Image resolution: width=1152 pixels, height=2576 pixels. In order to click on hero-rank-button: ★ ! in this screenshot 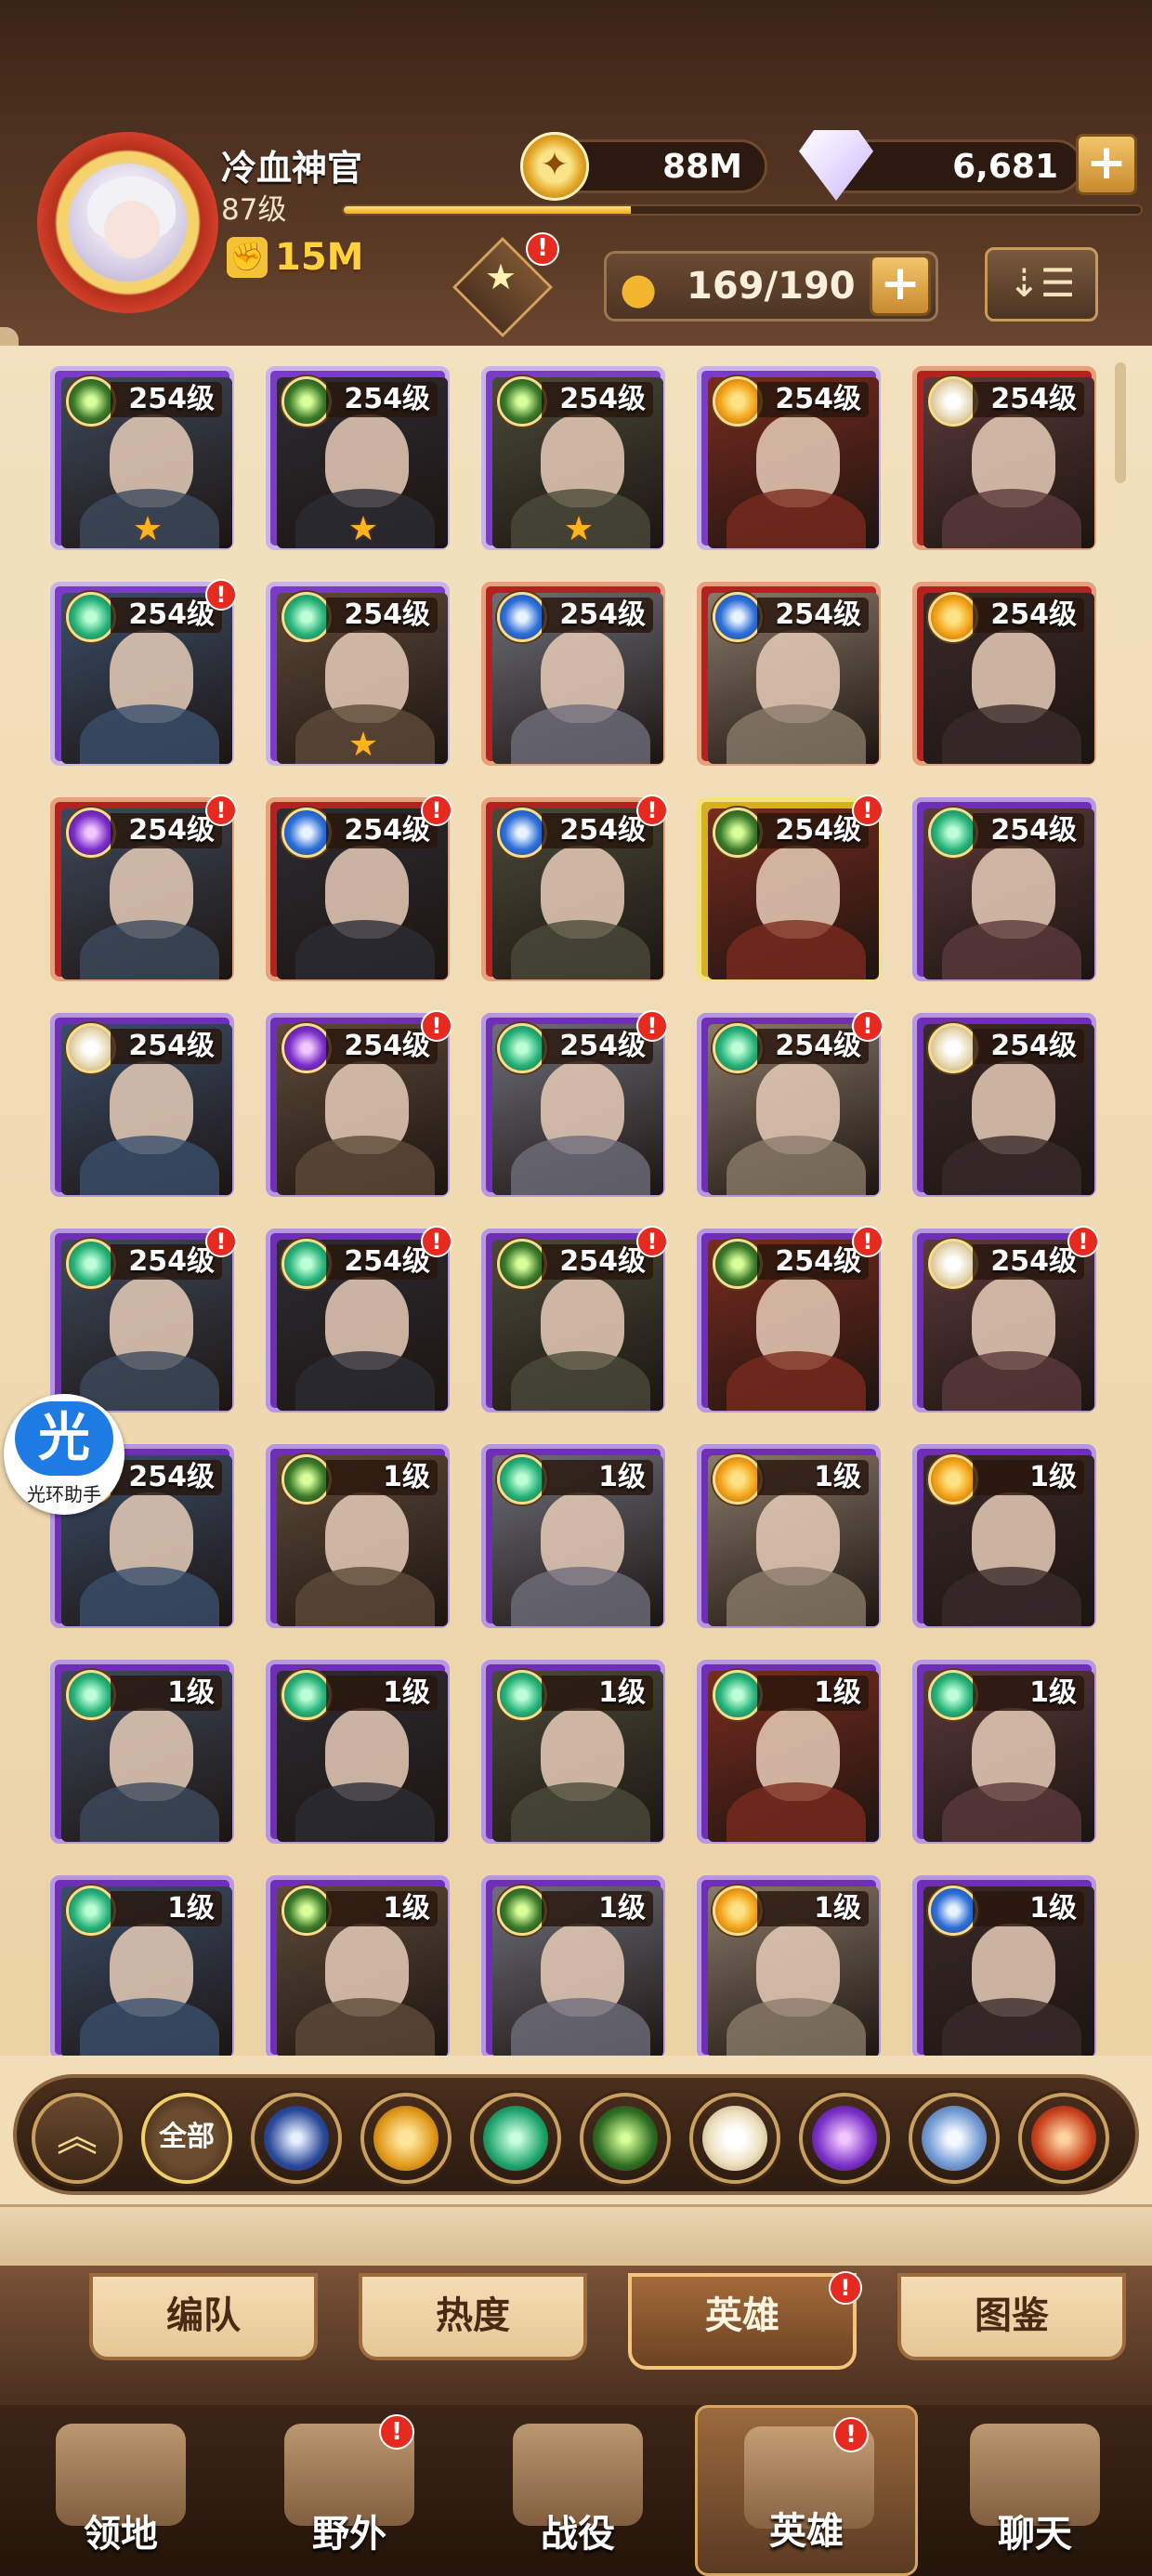, I will do `click(503, 284)`.